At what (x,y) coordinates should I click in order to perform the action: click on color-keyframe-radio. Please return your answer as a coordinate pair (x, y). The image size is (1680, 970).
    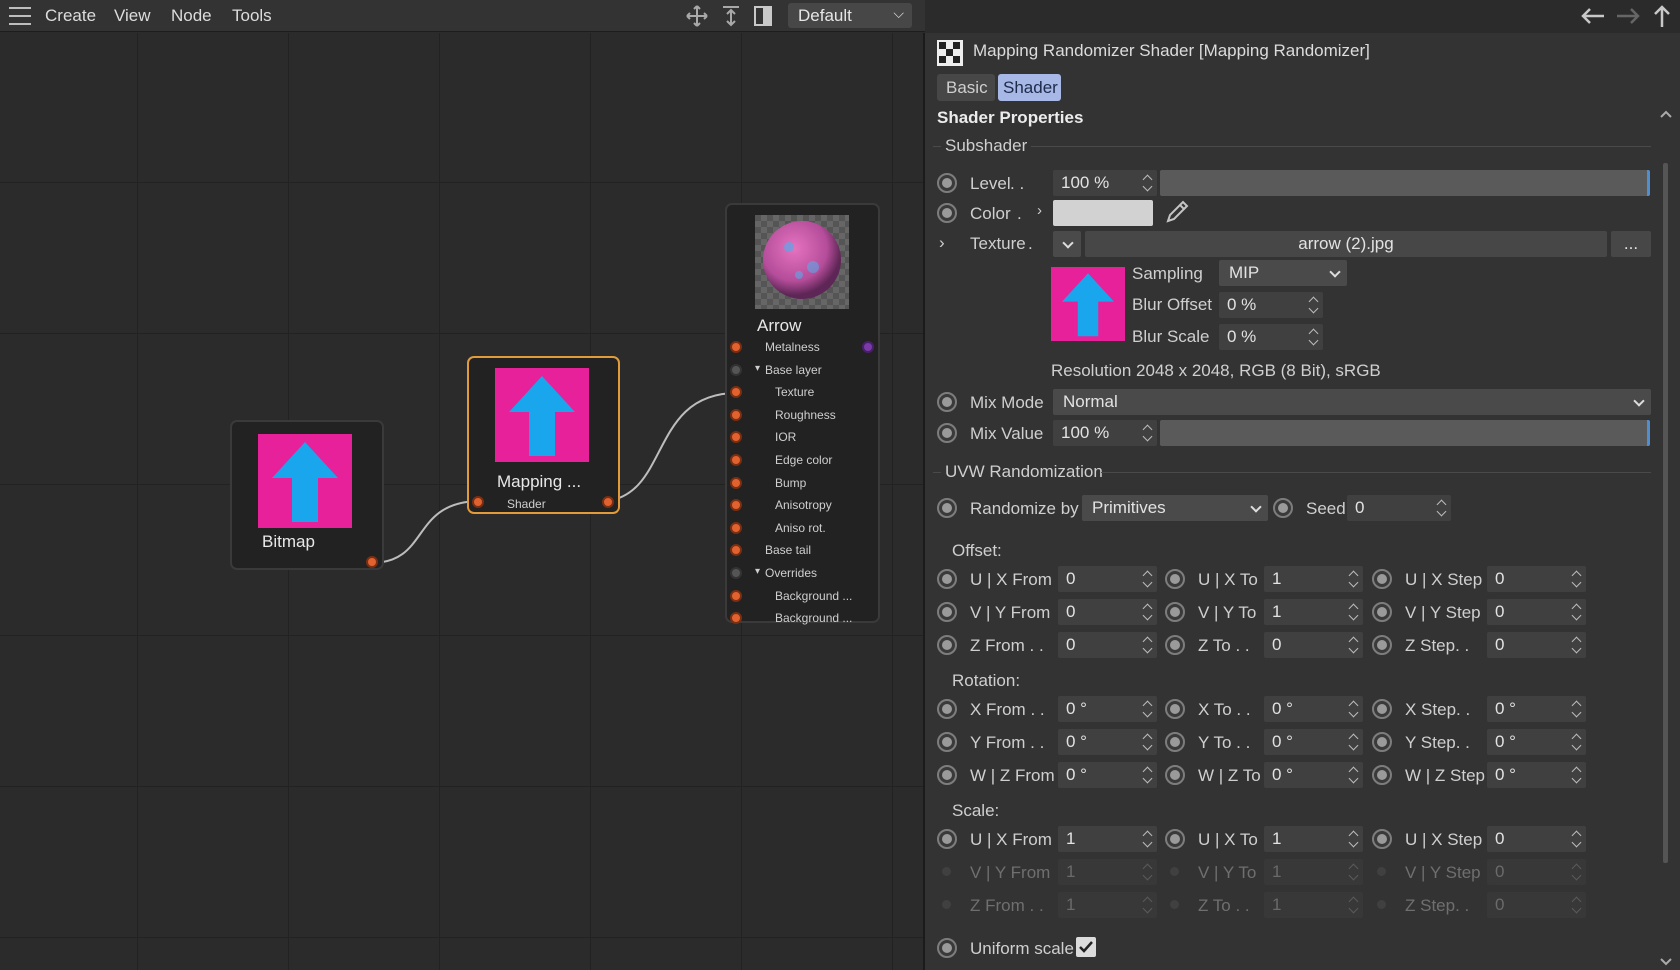
    Looking at the image, I should click on (947, 213).